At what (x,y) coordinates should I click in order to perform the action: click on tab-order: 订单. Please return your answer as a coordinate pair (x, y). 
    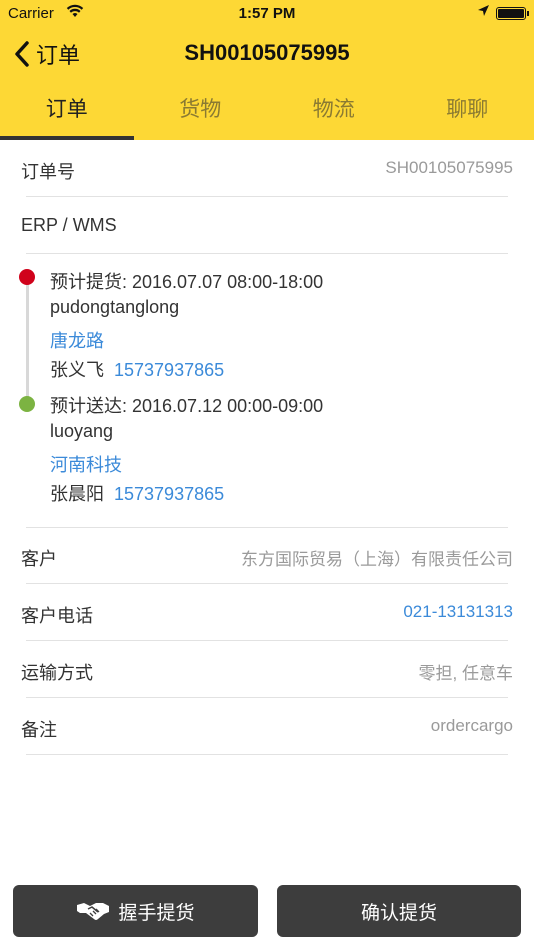
    Looking at the image, I should click on (67, 110).